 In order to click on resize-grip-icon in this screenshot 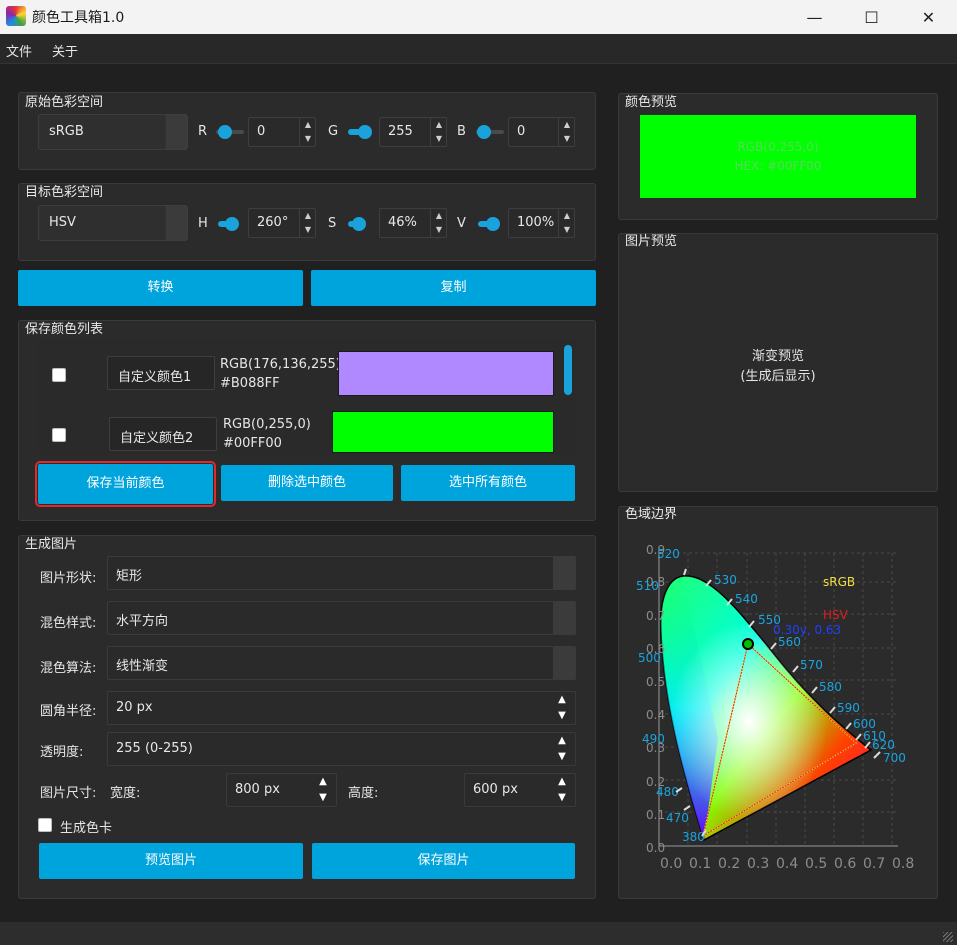, I will do `click(948, 937)`.